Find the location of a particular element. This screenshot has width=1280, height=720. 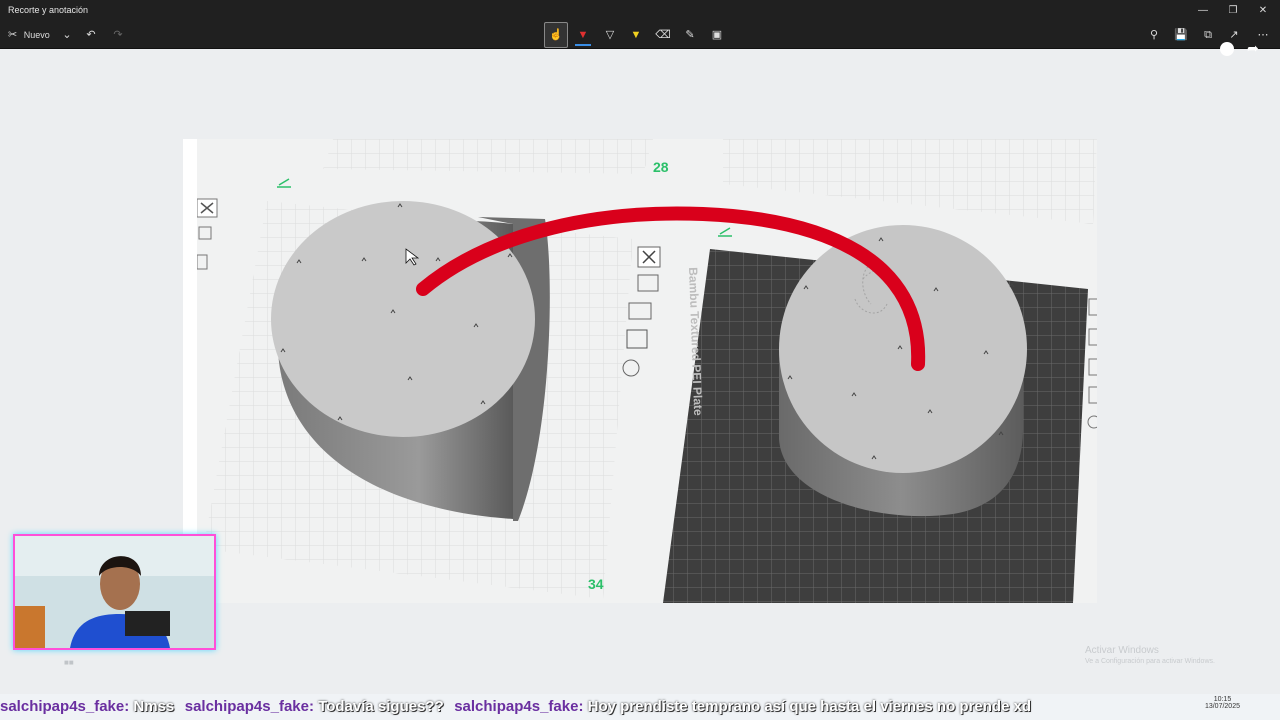

tray-clock: 10:15 13/07/2025 is located at coordinates (1222, 703).